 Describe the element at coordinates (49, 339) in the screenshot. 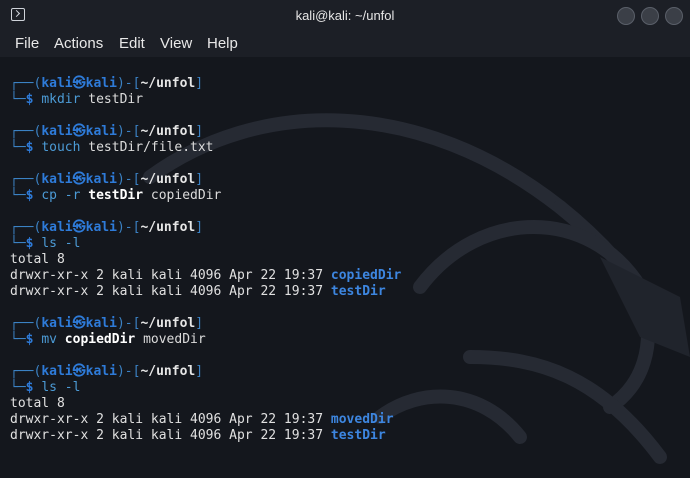

I see `command-name: mv` at that location.